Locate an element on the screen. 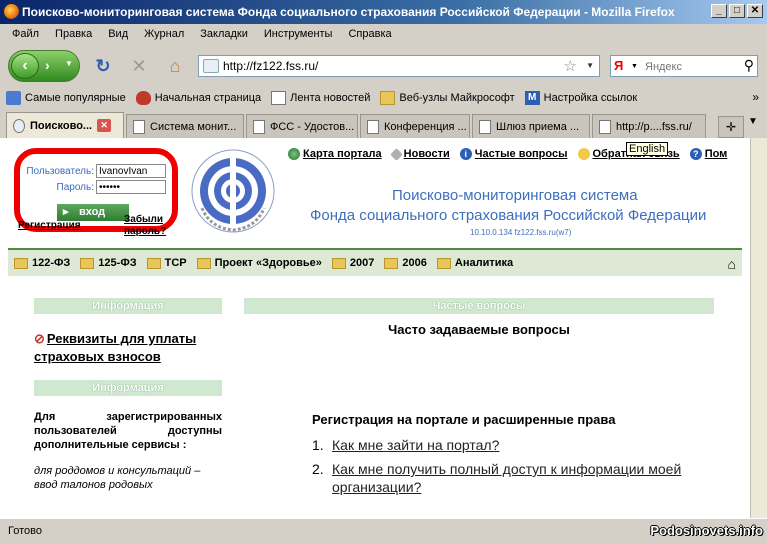  status-text: Готово is located at coordinates (25, 531).